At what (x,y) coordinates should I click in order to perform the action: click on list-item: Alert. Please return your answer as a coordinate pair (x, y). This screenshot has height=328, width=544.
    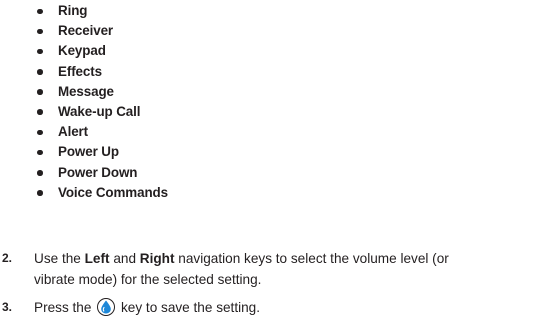
    Looking at the image, I should click on (102, 132).